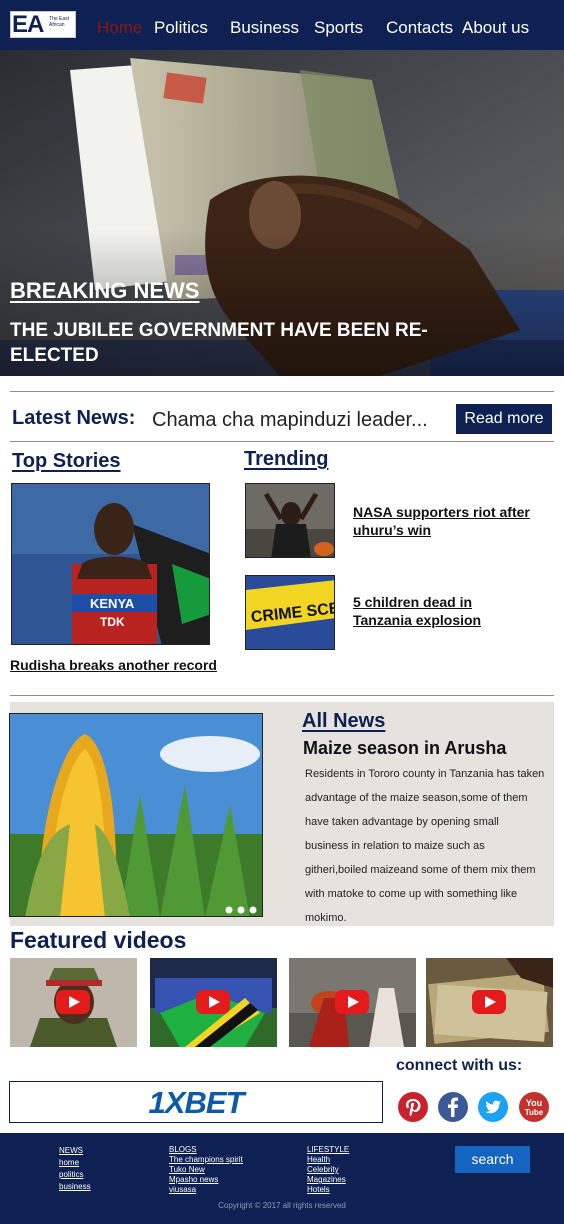 This screenshot has width=564, height=1224. Describe the element at coordinates (66, 461) in the screenshot. I see `top-stories-heading: Top Stories` at that location.